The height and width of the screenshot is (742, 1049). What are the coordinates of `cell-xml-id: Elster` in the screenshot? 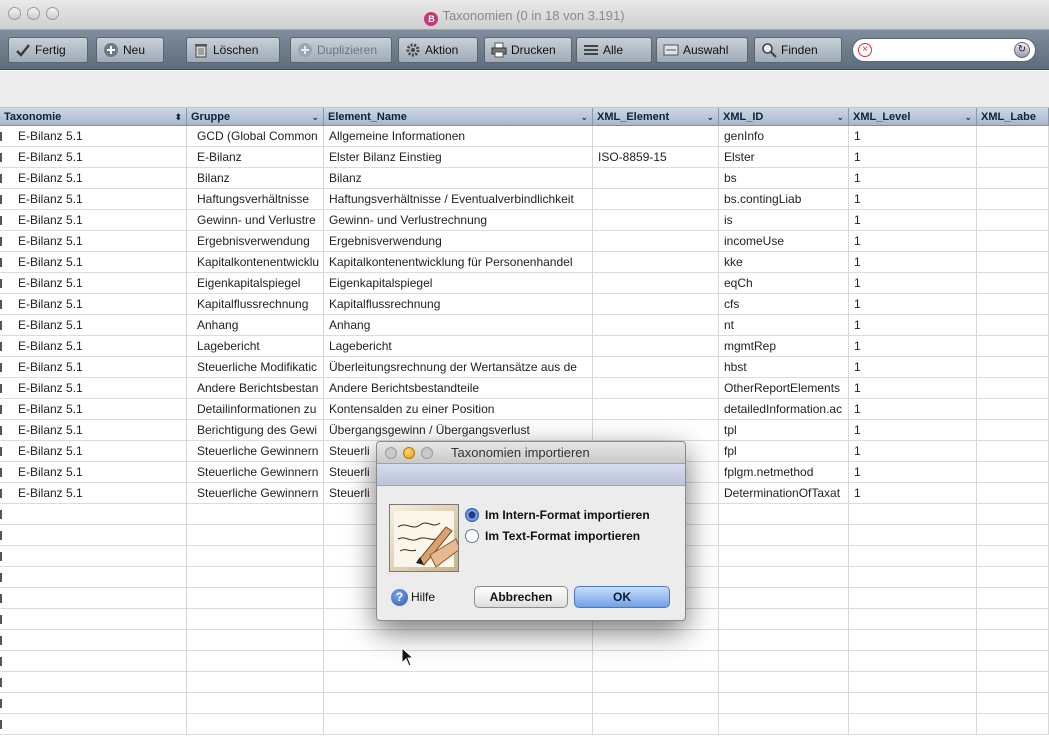 It's located at (784, 157).